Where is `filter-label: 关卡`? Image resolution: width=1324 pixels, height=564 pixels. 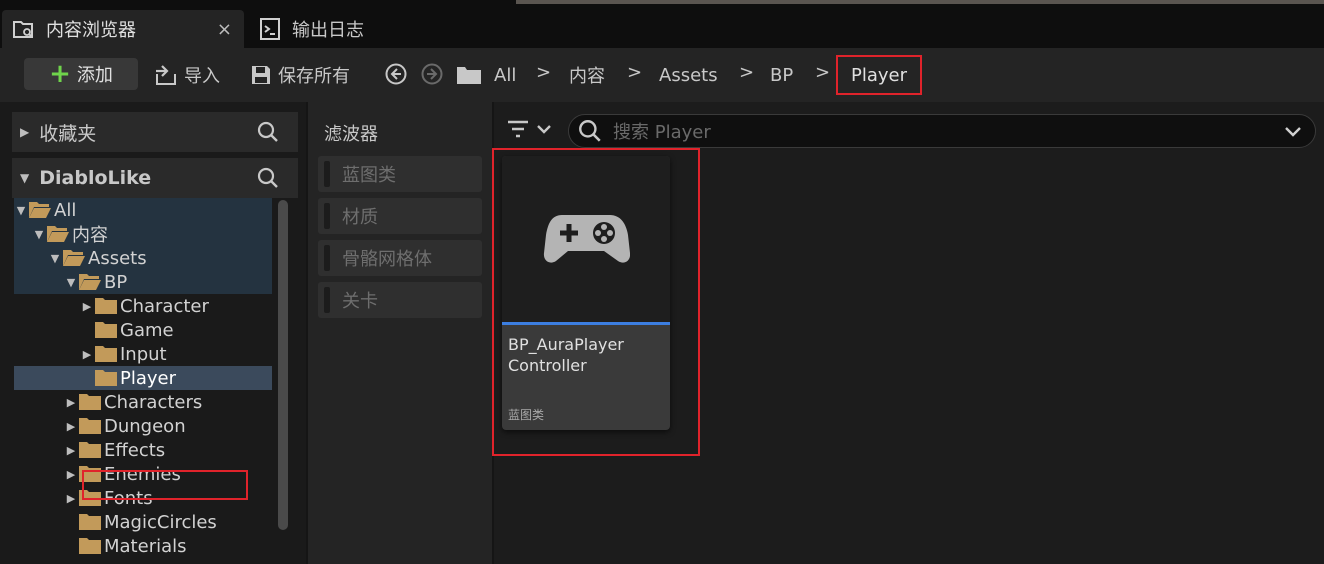
filter-label: 关卡 is located at coordinates (360, 301).